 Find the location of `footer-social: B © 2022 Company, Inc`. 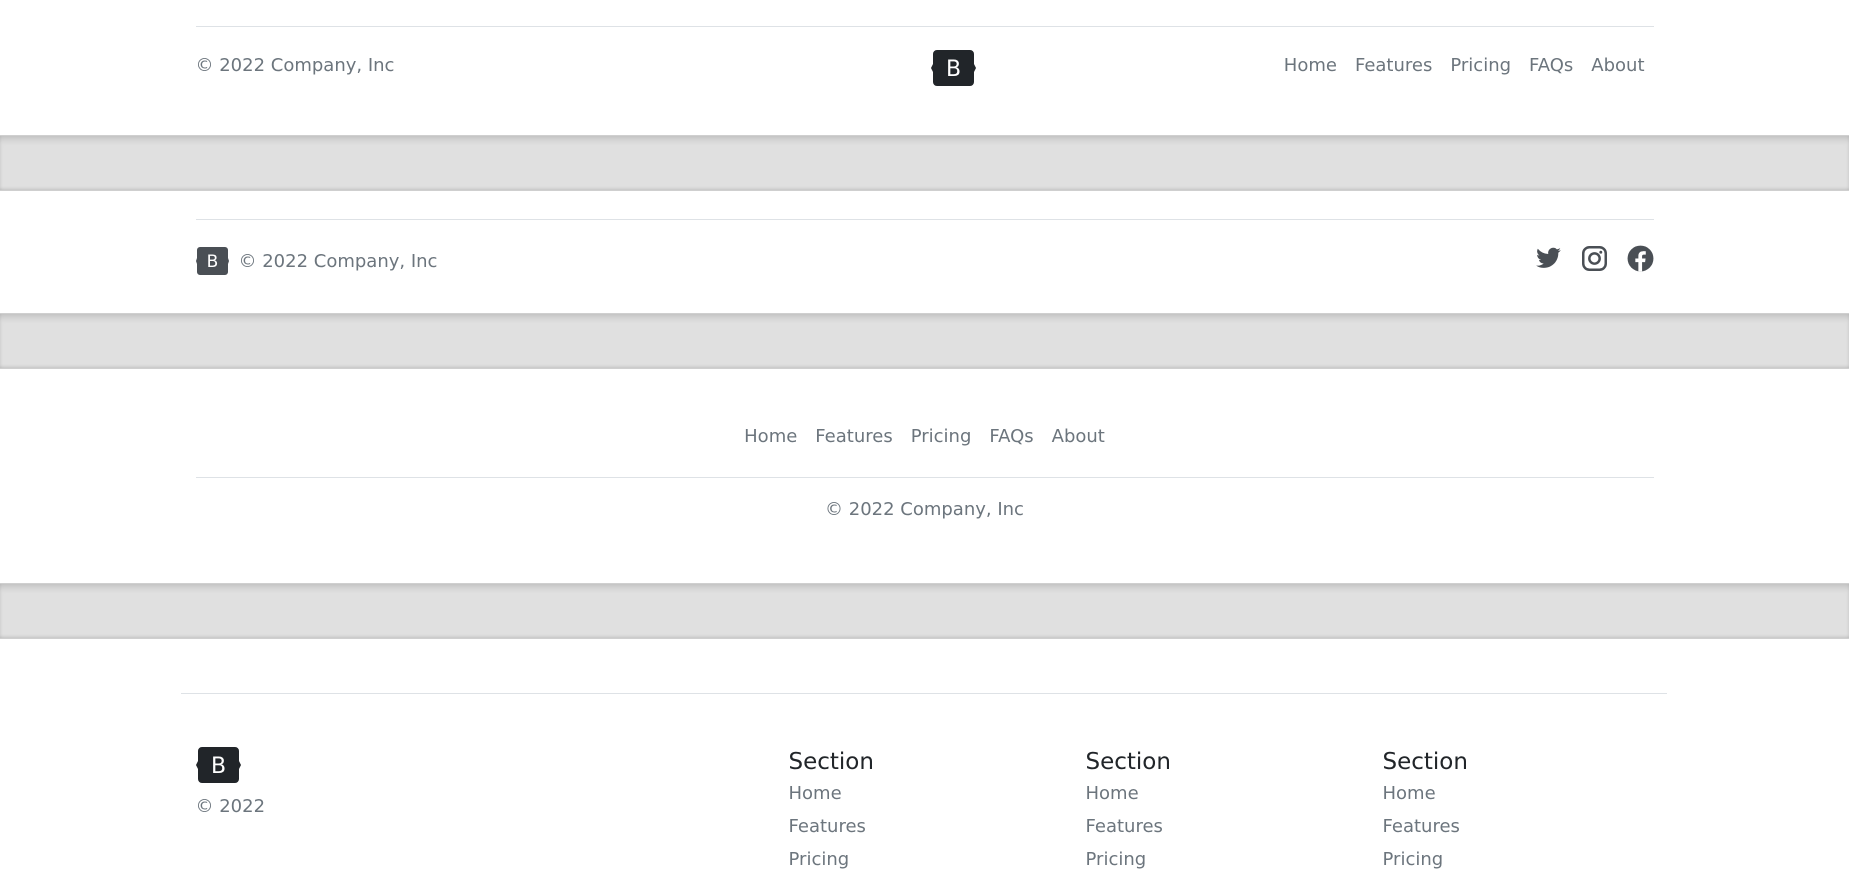

footer-social: B © 2022 Company, Inc is located at coordinates (924, 252).